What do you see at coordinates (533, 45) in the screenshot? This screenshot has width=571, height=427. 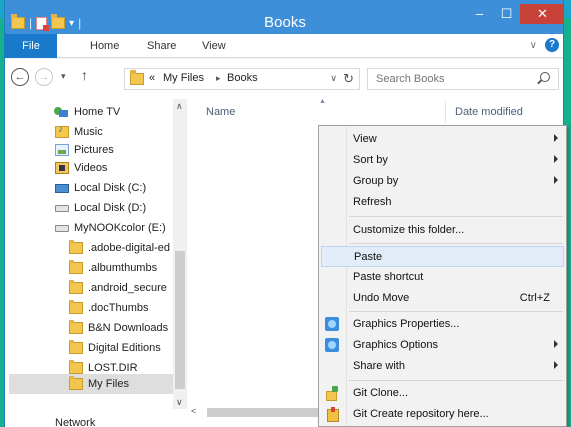 I see `chevron-down-icon: ∨` at bounding box center [533, 45].